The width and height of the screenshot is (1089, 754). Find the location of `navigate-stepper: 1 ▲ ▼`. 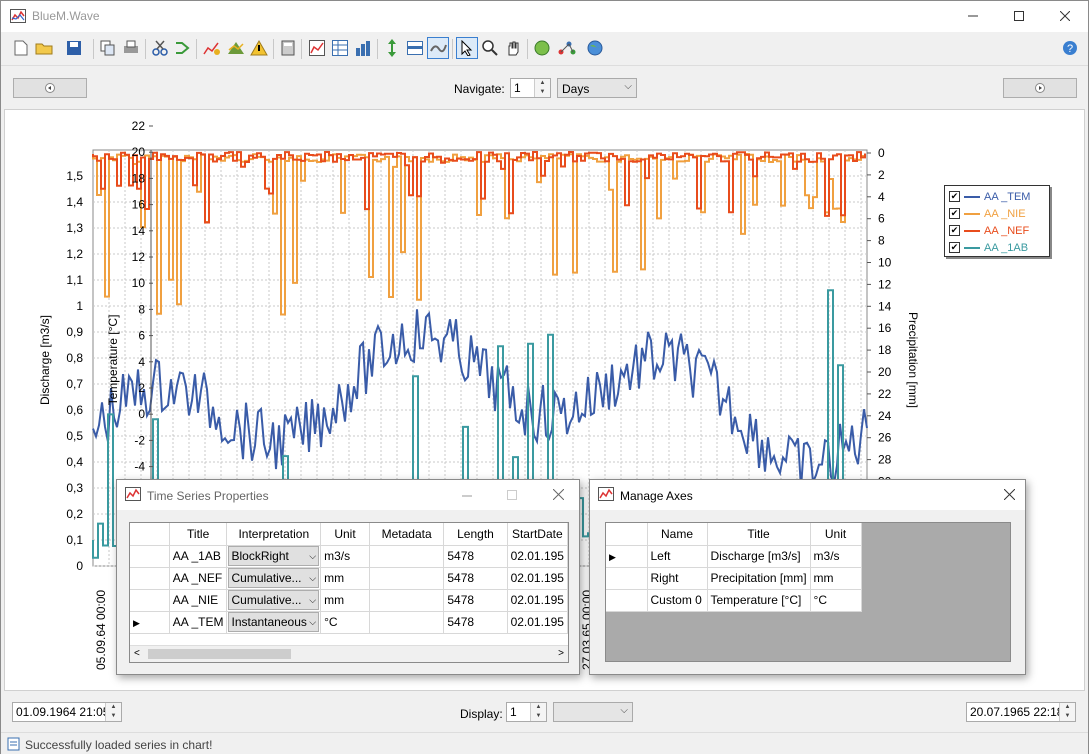

navigate-stepper: 1 ▲ ▼ is located at coordinates (530, 88).